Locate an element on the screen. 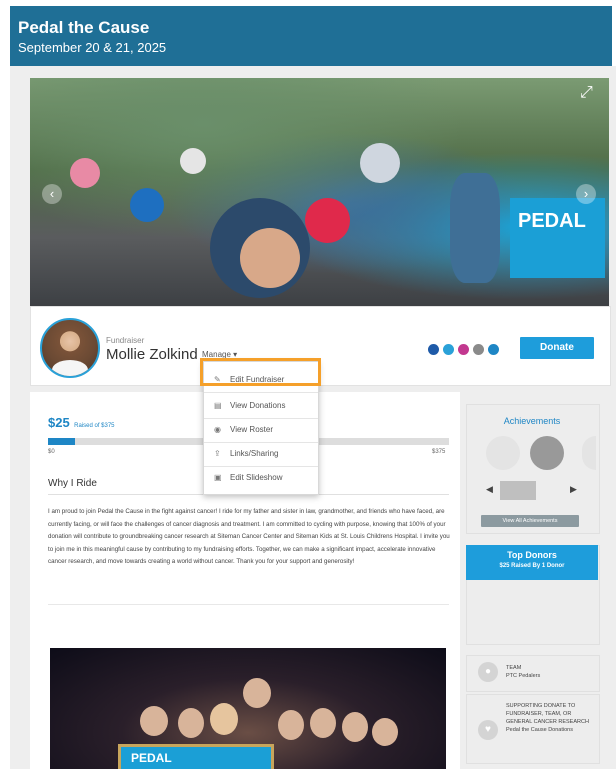  menu-item-links-sharing: ⇪ Links/Sharing is located at coordinates (261, 454).